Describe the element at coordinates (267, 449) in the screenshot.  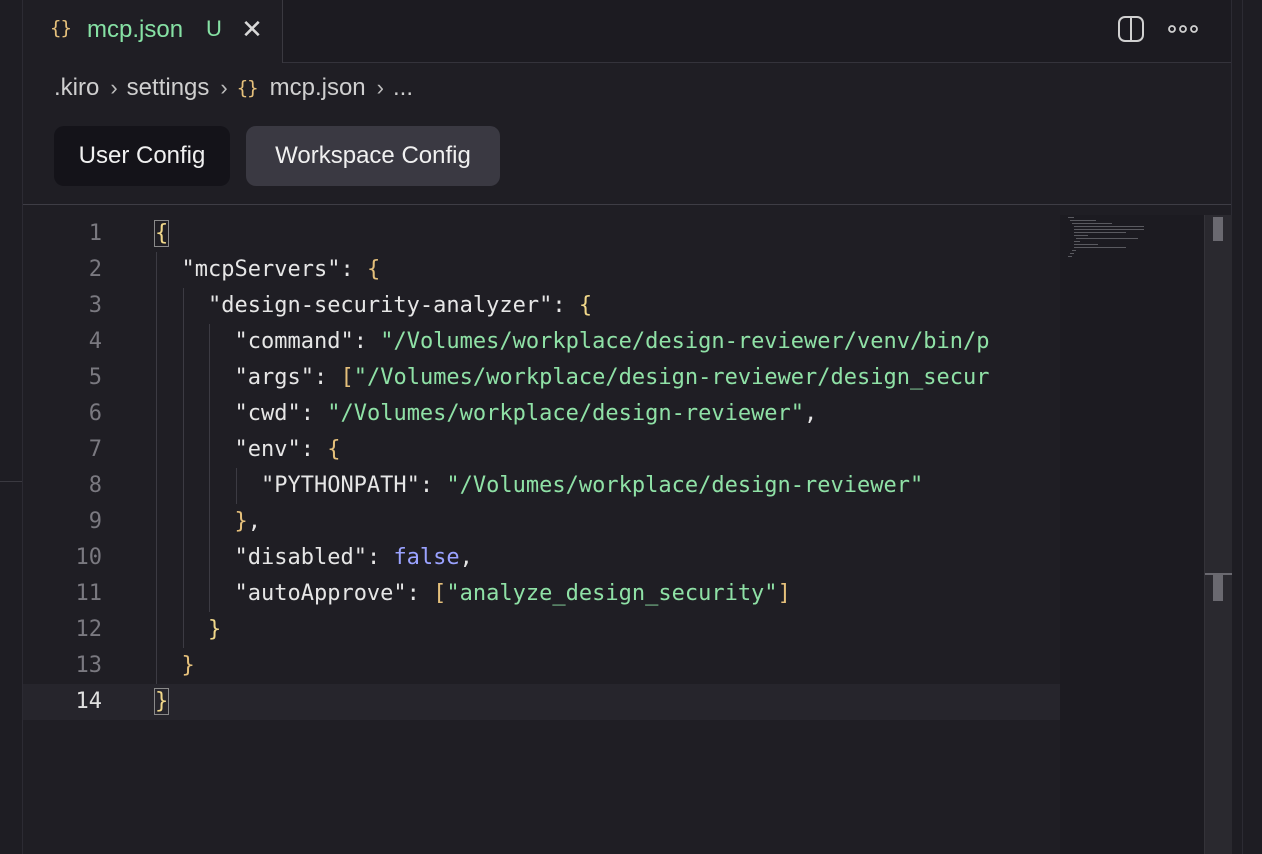
I see `code-token: "env"` at that location.